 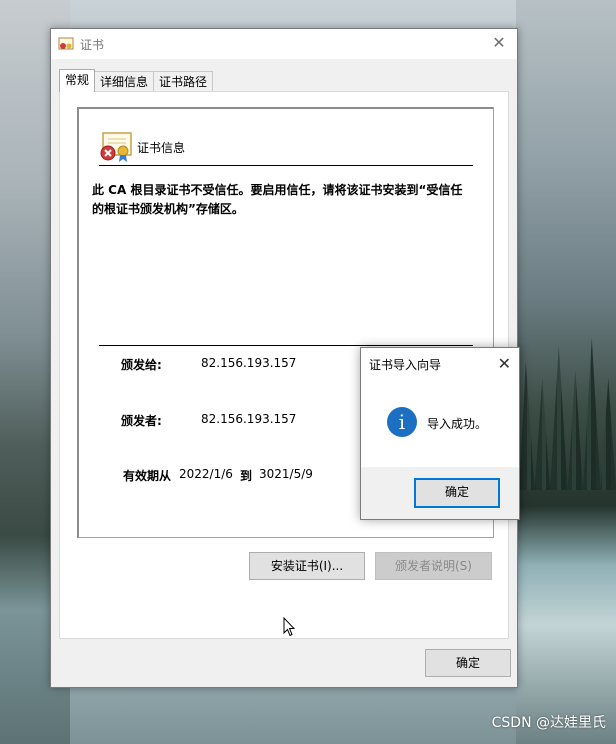 What do you see at coordinates (286, 474) in the screenshot?
I see `valid-to-value: 3021/5/9` at bounding box center [286, 474].